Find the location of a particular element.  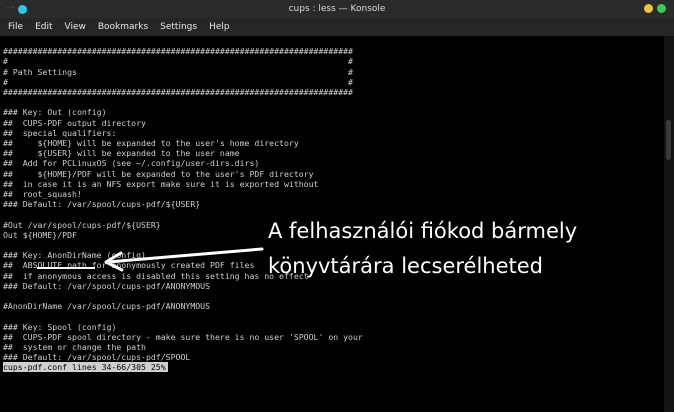

annotation-line-1: A felhasználói fiókod bármely is located at coordinates (423, 231).